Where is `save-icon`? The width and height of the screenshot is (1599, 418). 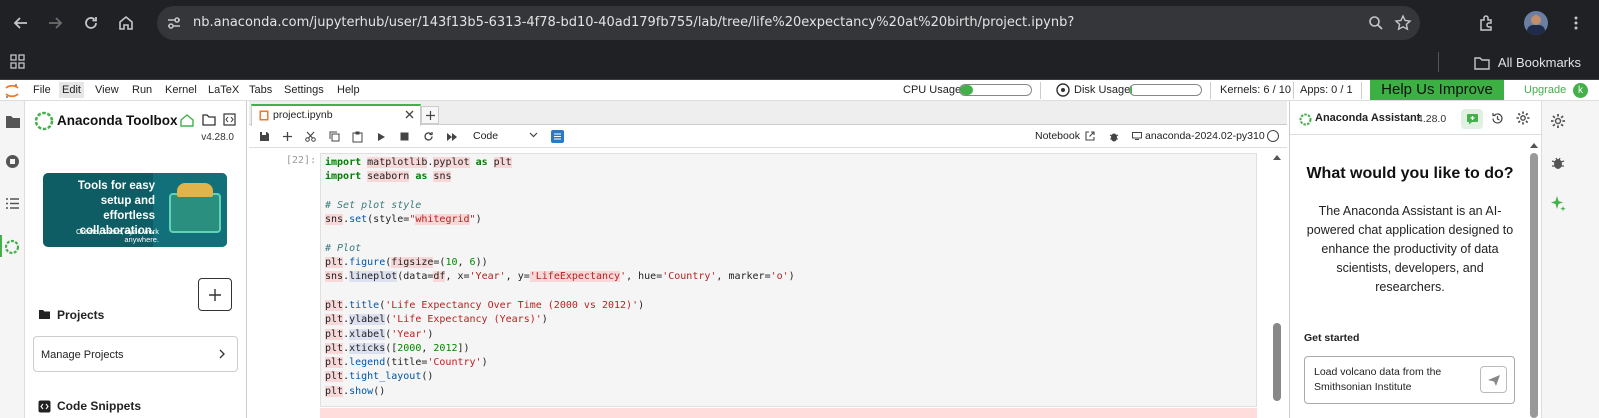 save-icon is located at coordinates (264, 136).